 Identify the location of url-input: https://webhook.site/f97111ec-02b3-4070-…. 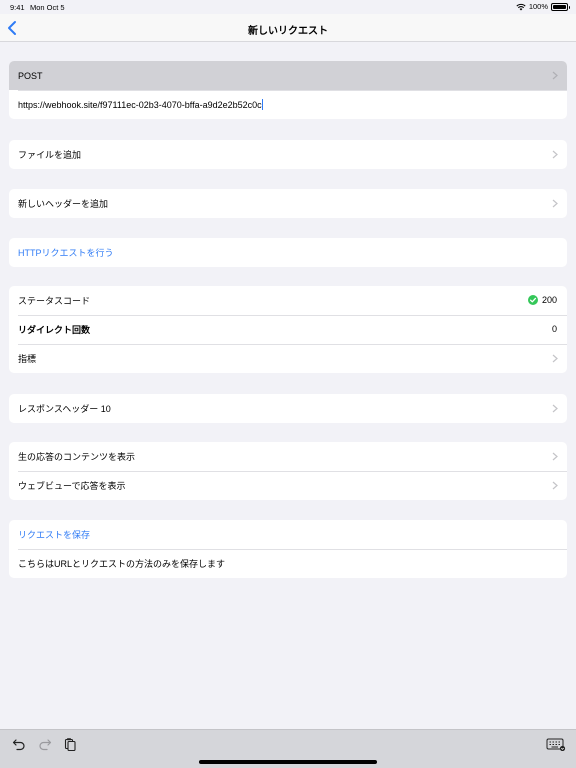
(288, 104).